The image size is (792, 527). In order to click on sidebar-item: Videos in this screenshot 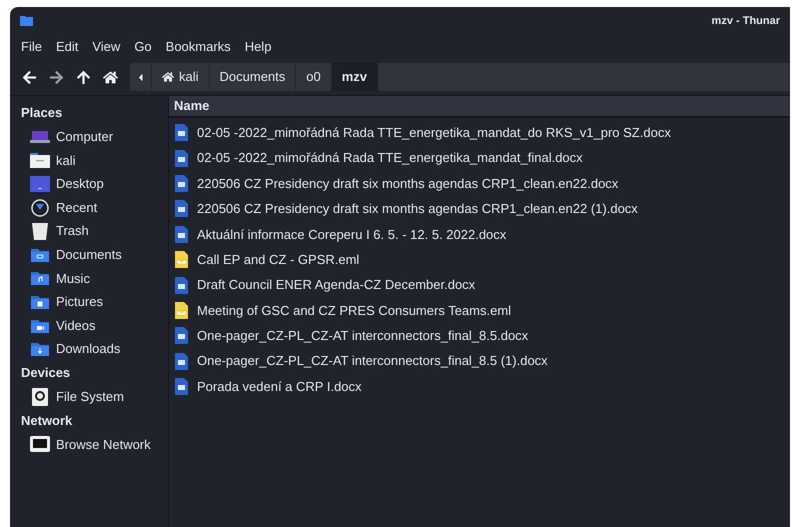, I will do `click(94, 326)`.